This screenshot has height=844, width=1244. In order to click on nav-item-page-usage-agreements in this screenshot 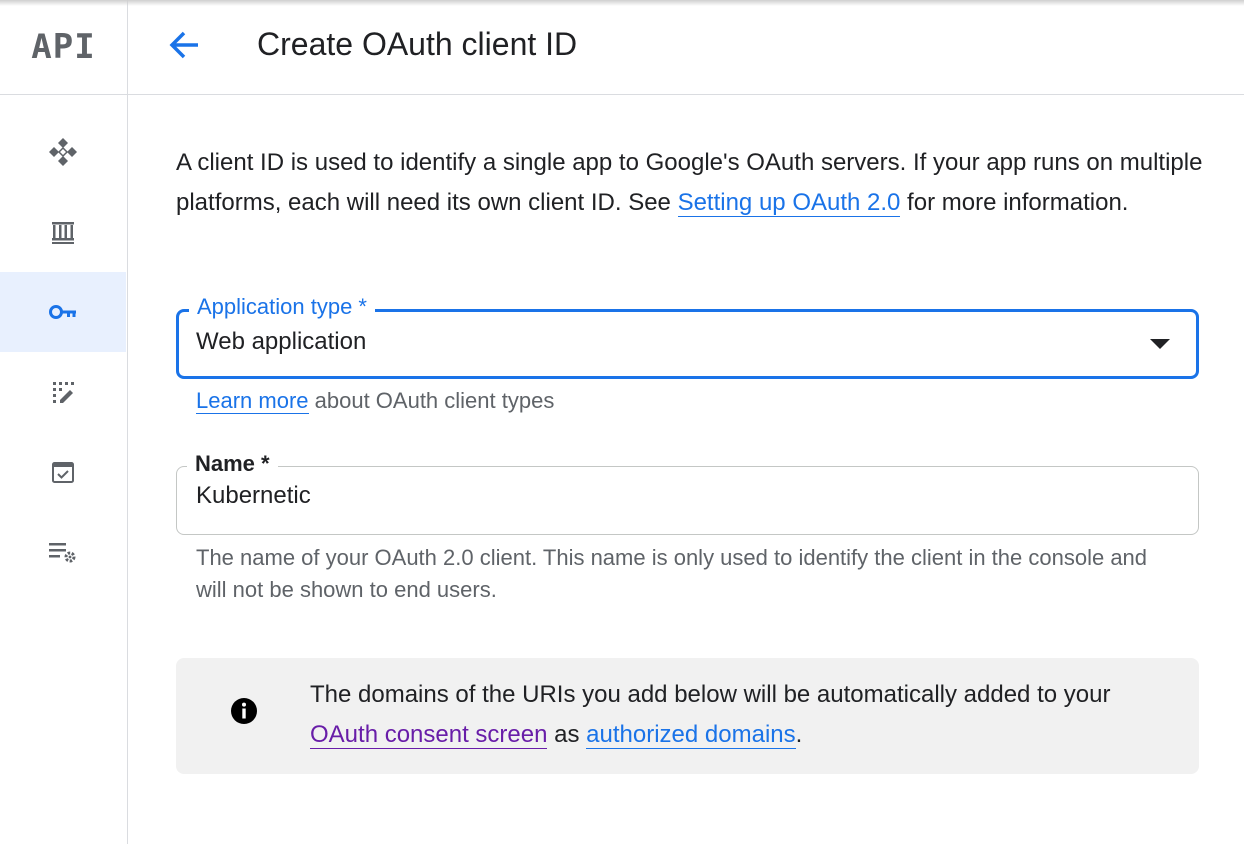, I will do `click(63, 472)`.